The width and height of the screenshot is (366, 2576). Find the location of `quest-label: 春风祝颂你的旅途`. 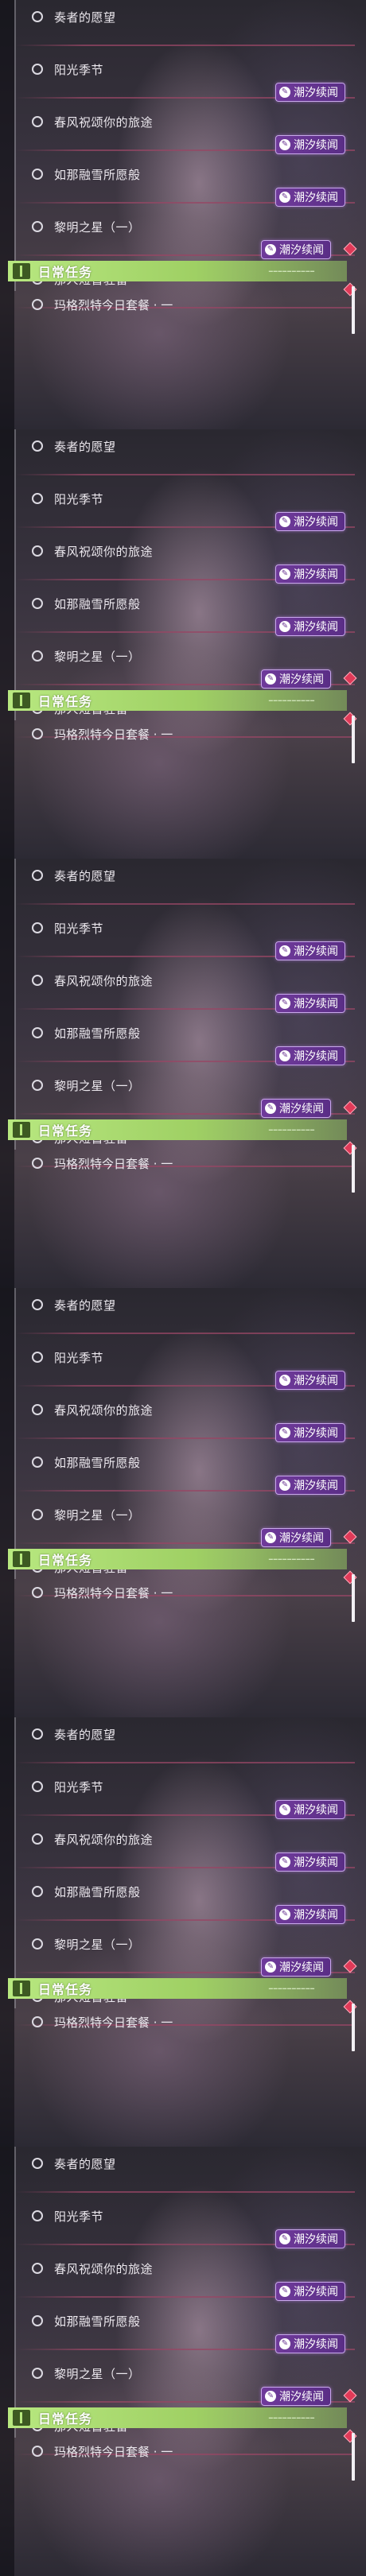

quest-label: 春风祝颂你的旅途 is located at coordinates (104, 552).